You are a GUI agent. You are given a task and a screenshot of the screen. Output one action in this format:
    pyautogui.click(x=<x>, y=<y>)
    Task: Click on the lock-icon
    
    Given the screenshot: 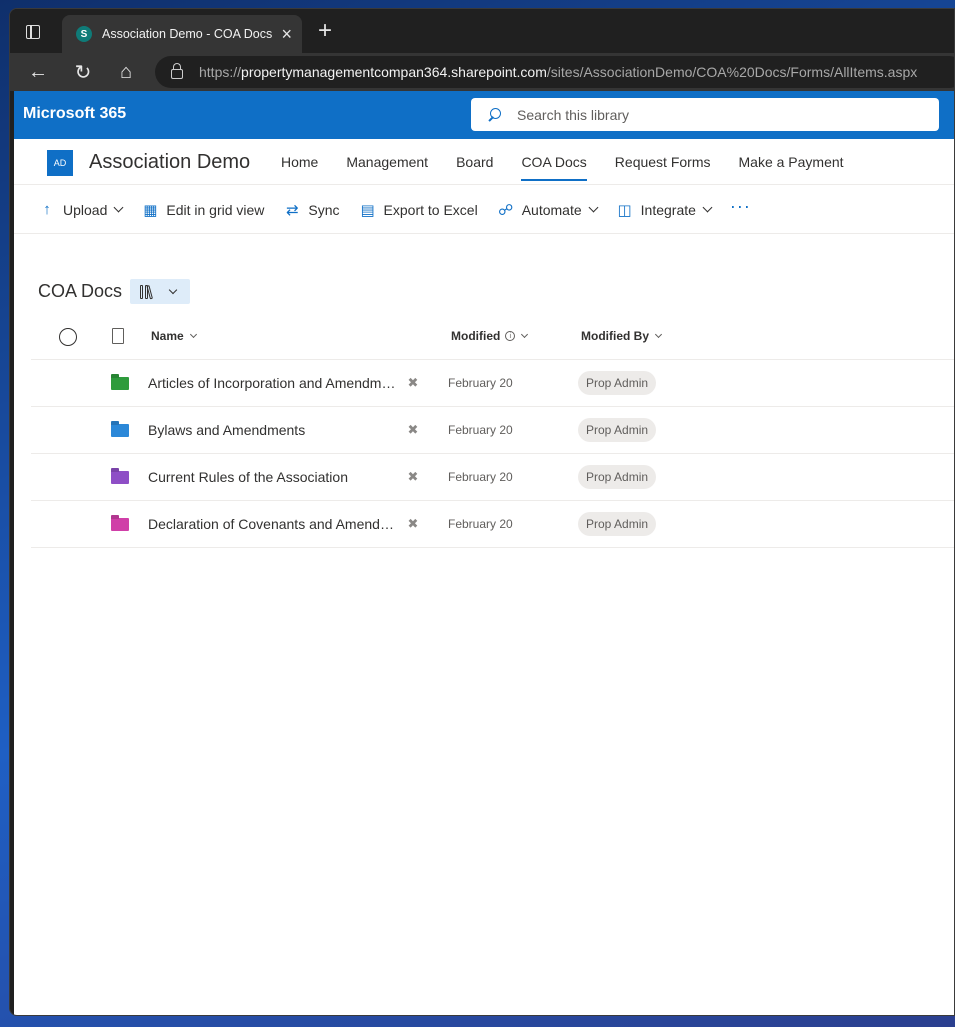 What is the action you would take?
    pyautogui.click(x=177, y=71)
    